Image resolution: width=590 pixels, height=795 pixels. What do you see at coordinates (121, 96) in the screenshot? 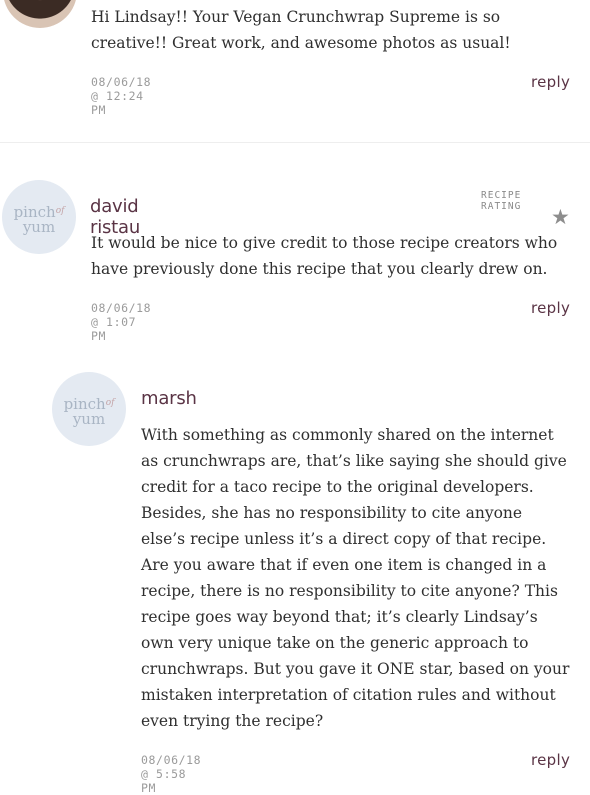
I see `comment-timestamp: 08/06/18 @ 12:24 PM` at bounding box center [121, 96].